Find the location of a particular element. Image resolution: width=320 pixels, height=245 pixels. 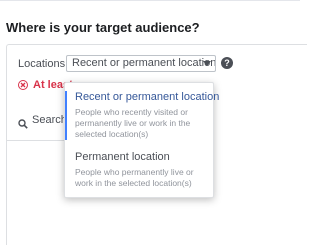

location-type-select: Recent or permanent location is located at coordinates (141, 63).